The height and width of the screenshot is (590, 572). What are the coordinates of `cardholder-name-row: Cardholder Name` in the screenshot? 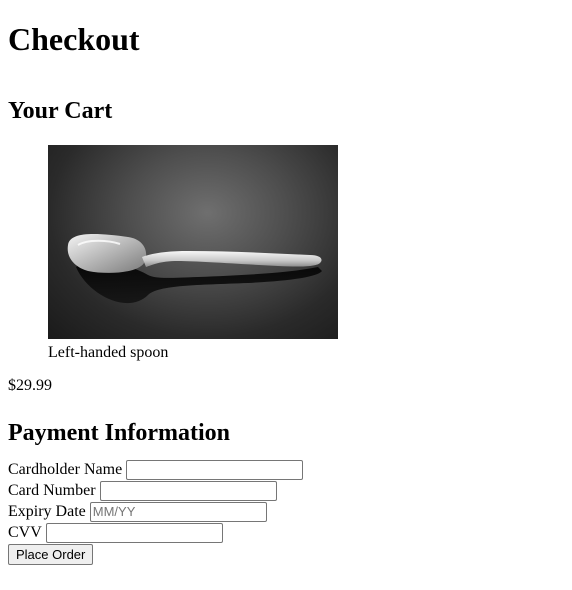 It's located at (286, 469).